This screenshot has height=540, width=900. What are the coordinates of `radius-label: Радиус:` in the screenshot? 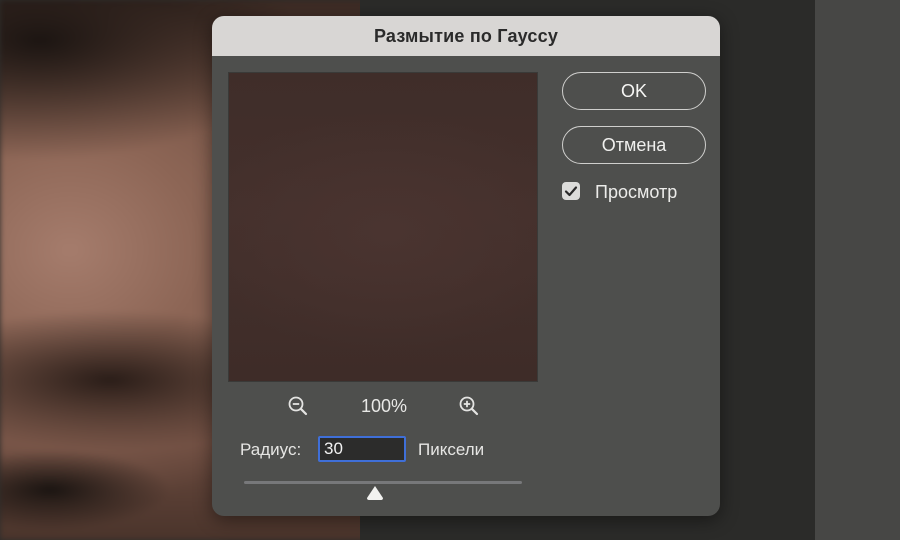 It's located at (271, 449).